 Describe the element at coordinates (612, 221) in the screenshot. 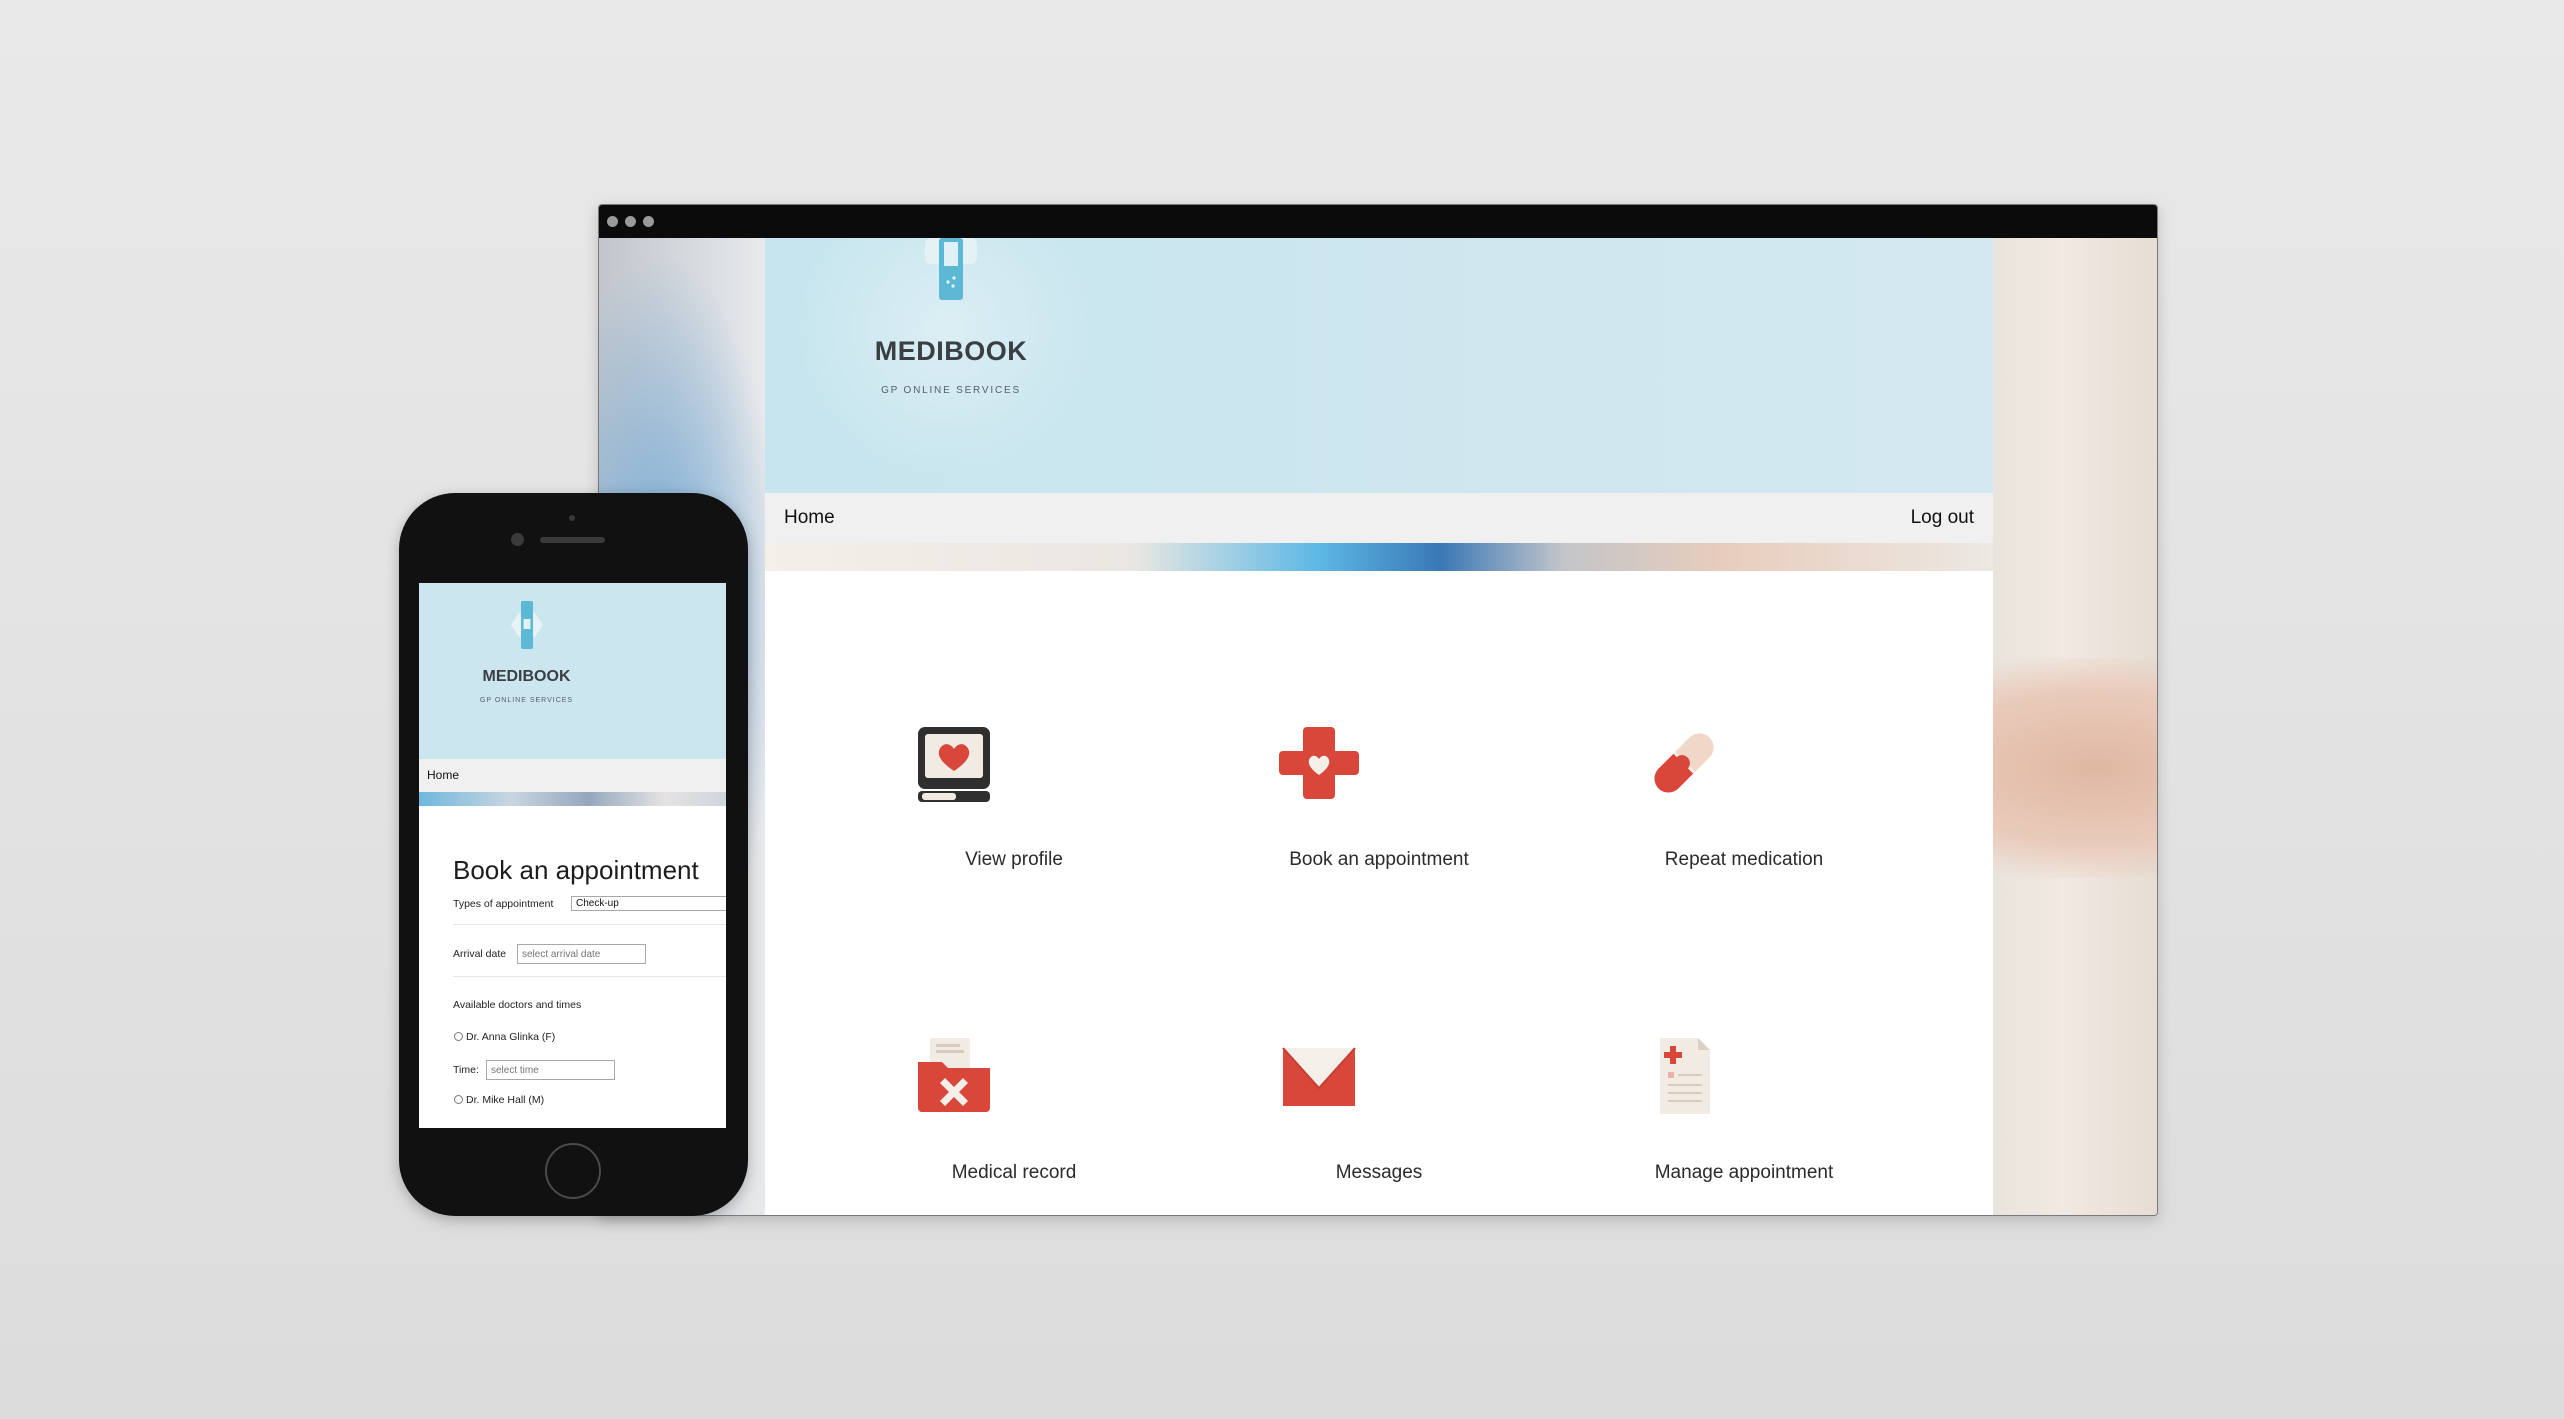

I see `window-close-dot` at that location.